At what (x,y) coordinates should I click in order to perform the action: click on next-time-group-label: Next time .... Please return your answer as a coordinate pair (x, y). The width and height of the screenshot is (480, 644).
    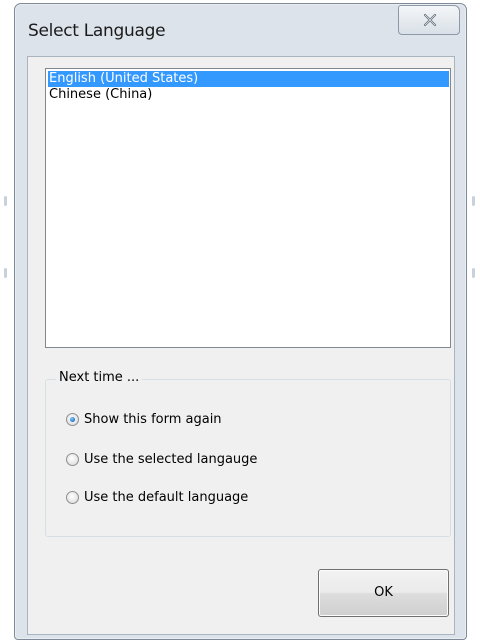
    Looking at the image, I should click on (99, 377).